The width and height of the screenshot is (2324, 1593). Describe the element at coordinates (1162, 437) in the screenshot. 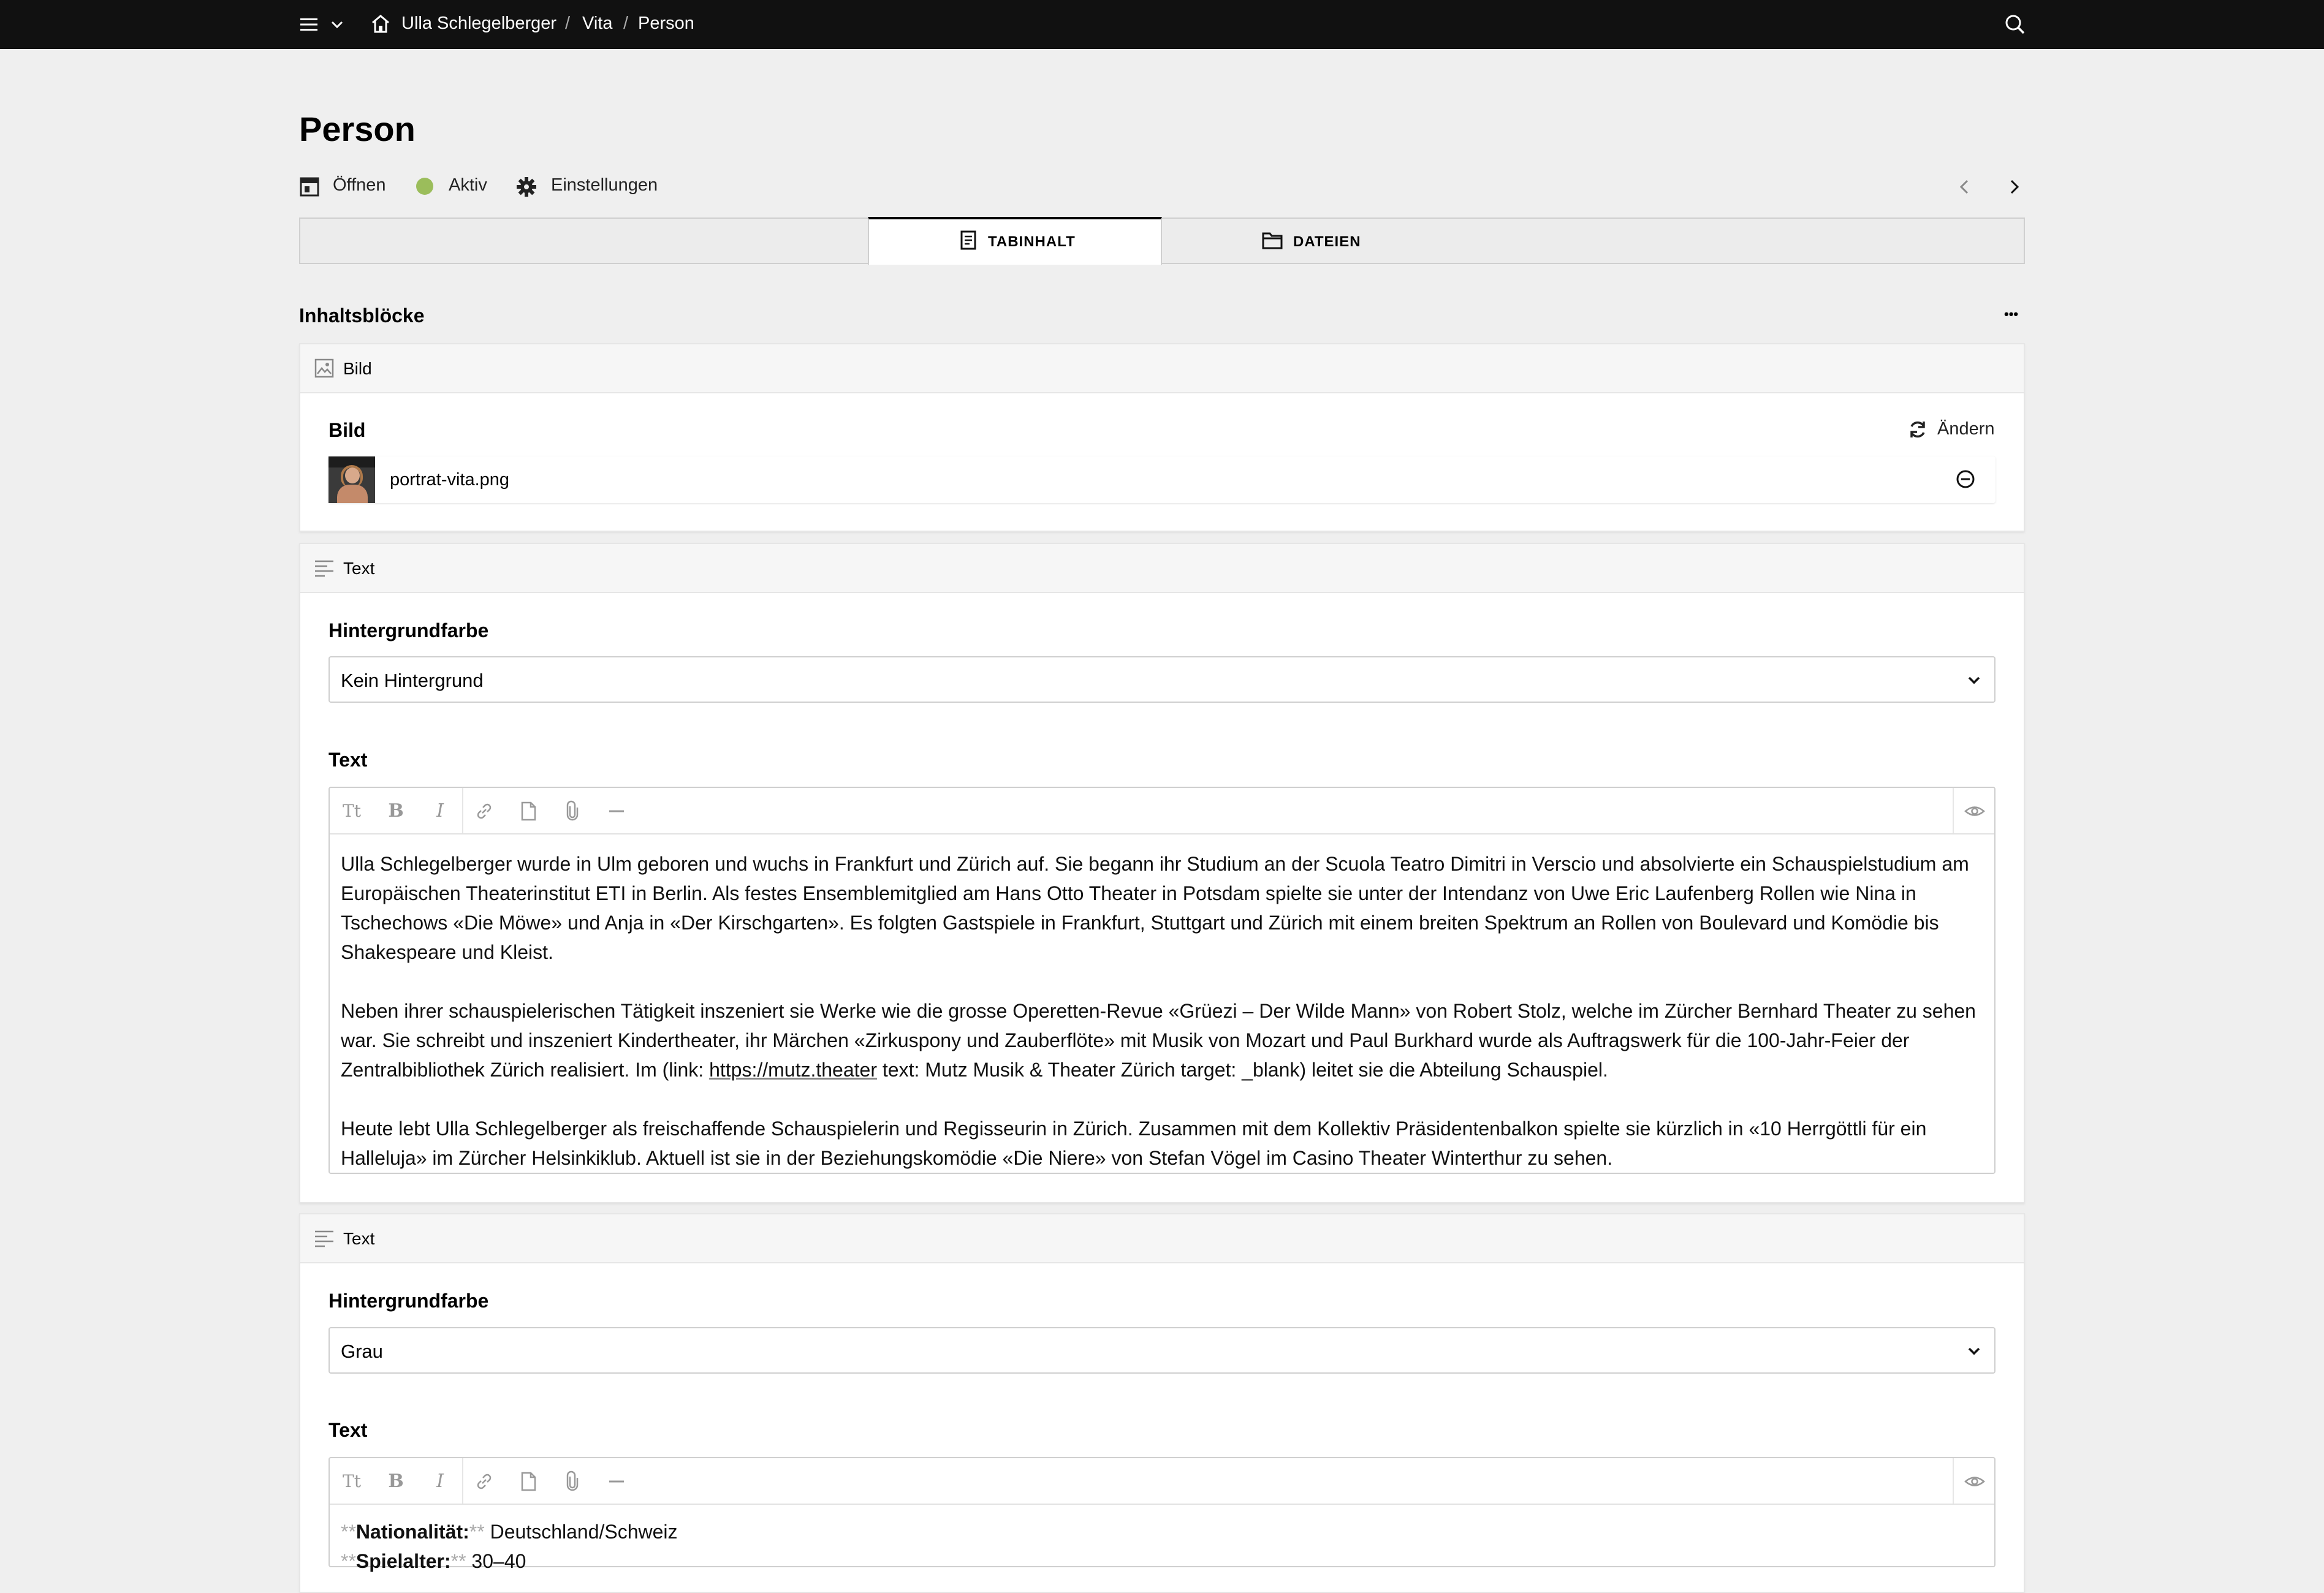

I see `image-block: Bild` at that location.